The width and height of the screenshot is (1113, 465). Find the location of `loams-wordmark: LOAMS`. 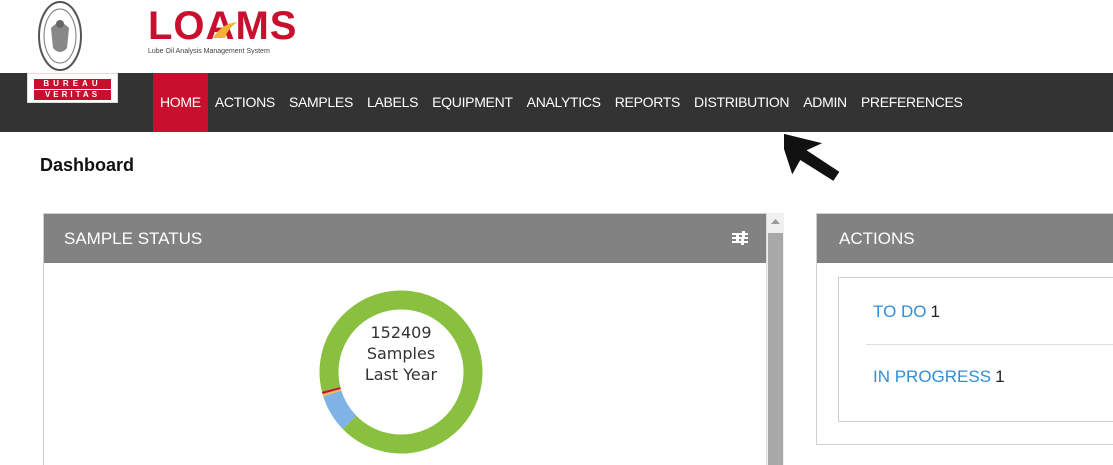

loams-wordmark: LOAMS is located at coordinates (223, 26).